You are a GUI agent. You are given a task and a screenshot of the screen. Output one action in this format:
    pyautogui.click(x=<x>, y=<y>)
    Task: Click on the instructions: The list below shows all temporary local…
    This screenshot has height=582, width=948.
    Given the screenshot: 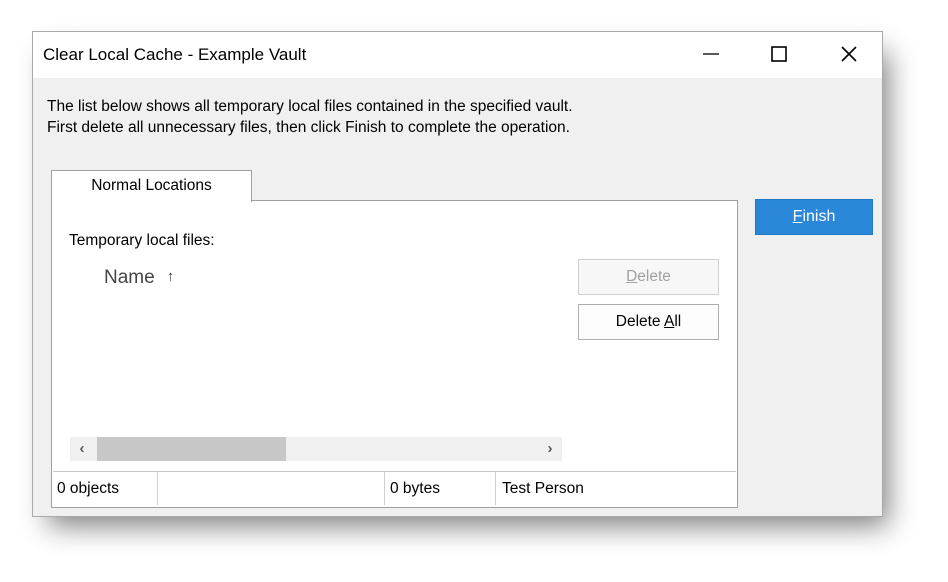 What is the action you would take?
    pyautogui.click(x=310, y=117)
    